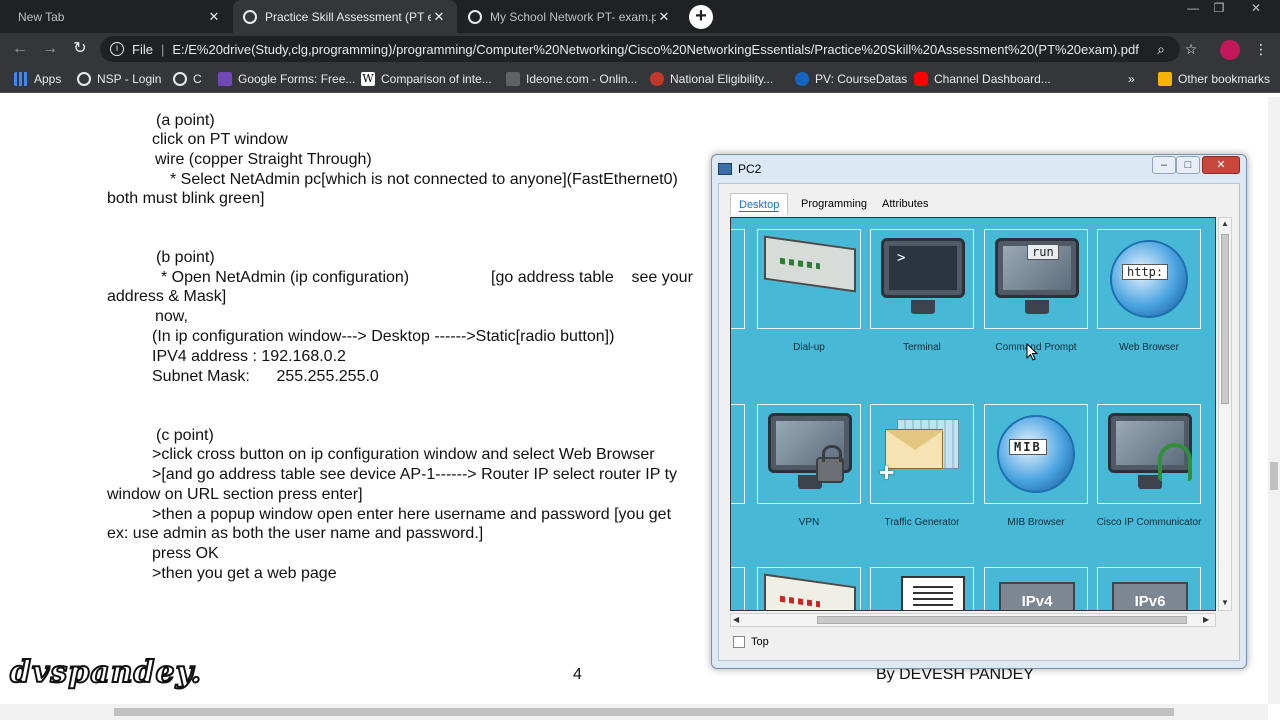 Image resolution: width=1280 pixels, height=720 pixels. Describe the element at coordinates (120, 17) in the screenshot. I see `tab-new-tab: New Tab ✕` at that location.